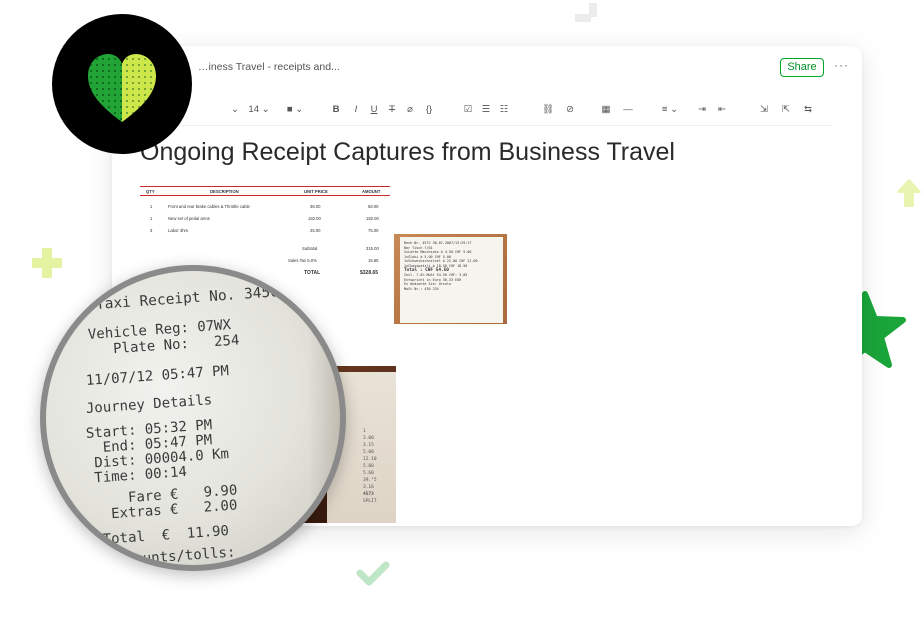  I want to click on receipt-line: 3.00, so click(368, 438).